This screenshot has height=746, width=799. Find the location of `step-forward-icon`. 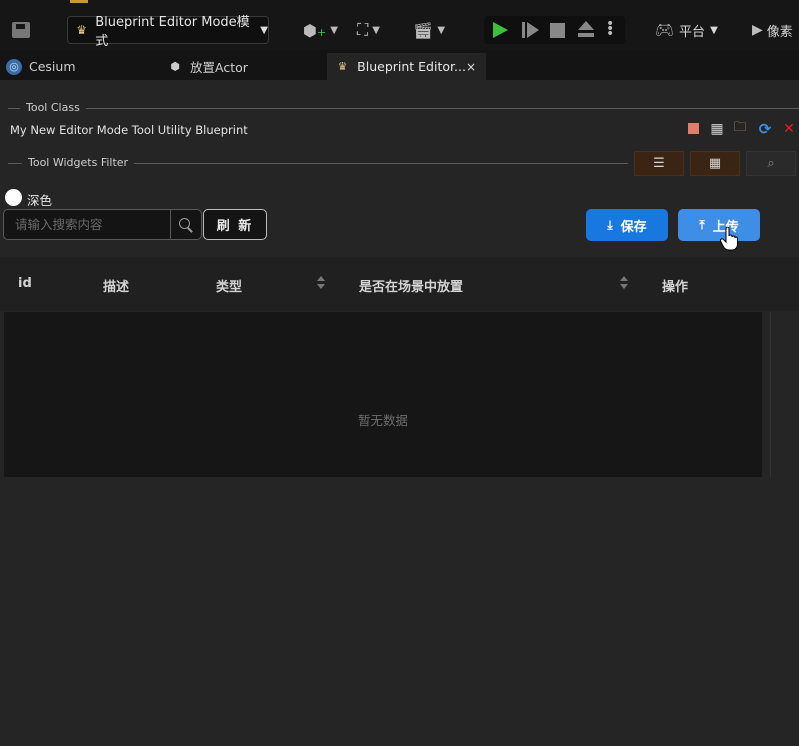

step-forward-icon is located at coordinates (531, 30).